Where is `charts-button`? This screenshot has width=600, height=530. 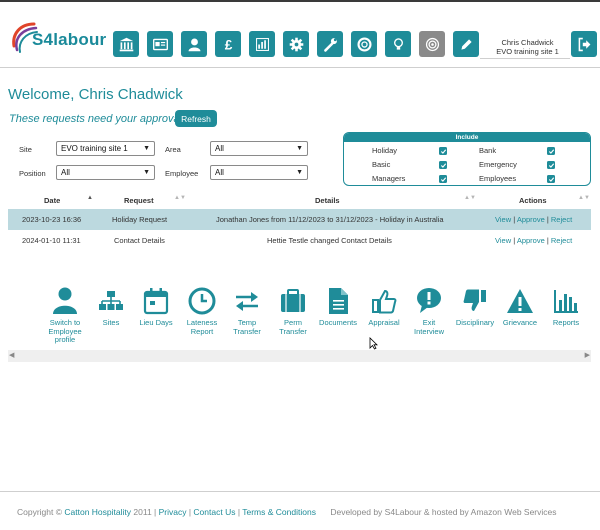 charts-button is located at coordinates (262, 44).